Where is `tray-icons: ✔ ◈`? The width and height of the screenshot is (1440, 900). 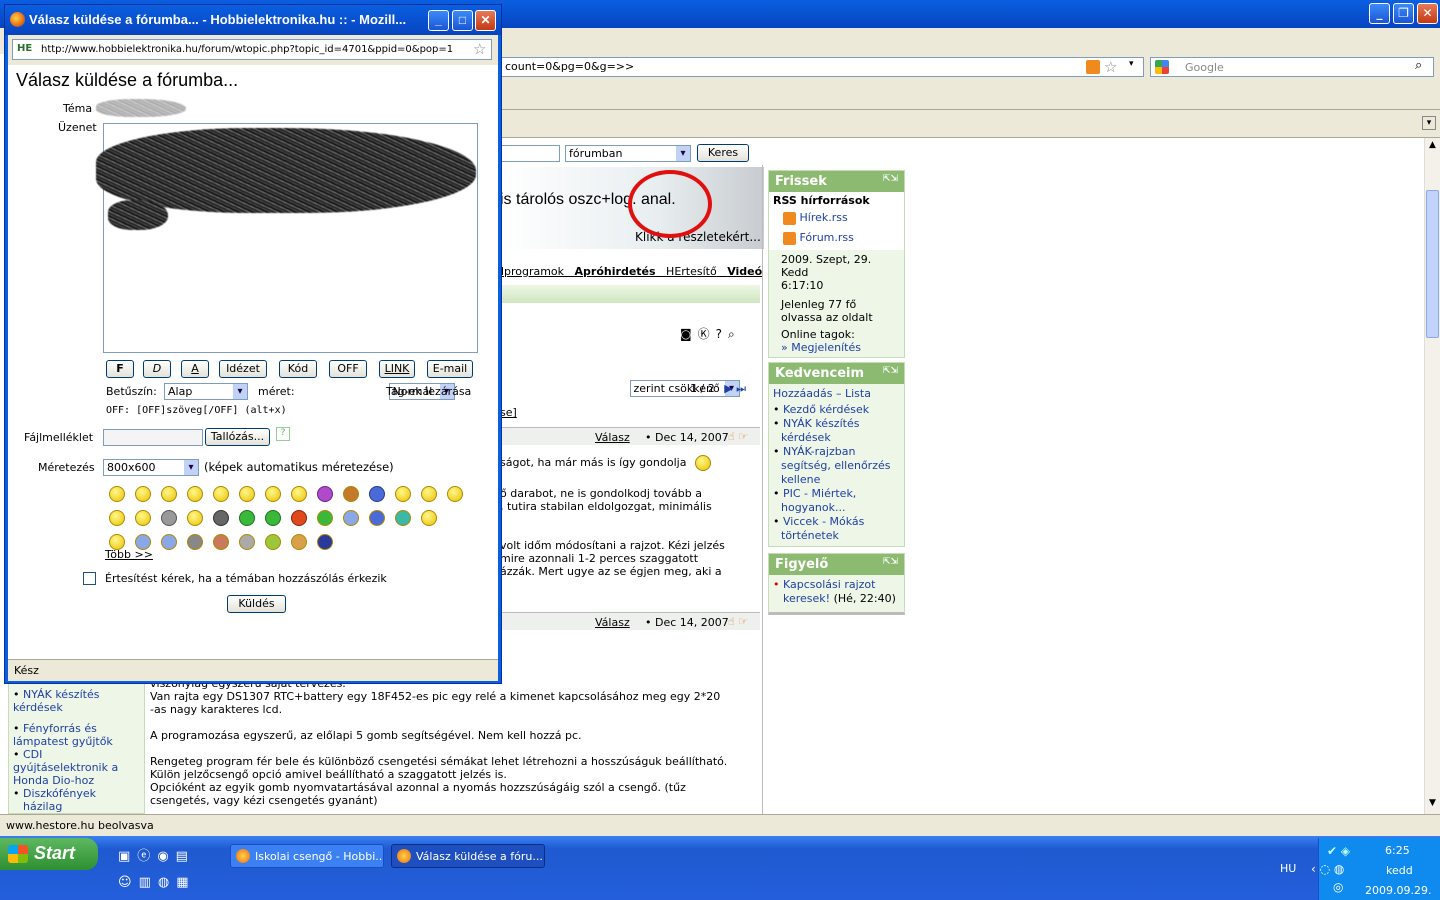
tray-icons: ✔ ◈ is located at coordinates (1338, 851).